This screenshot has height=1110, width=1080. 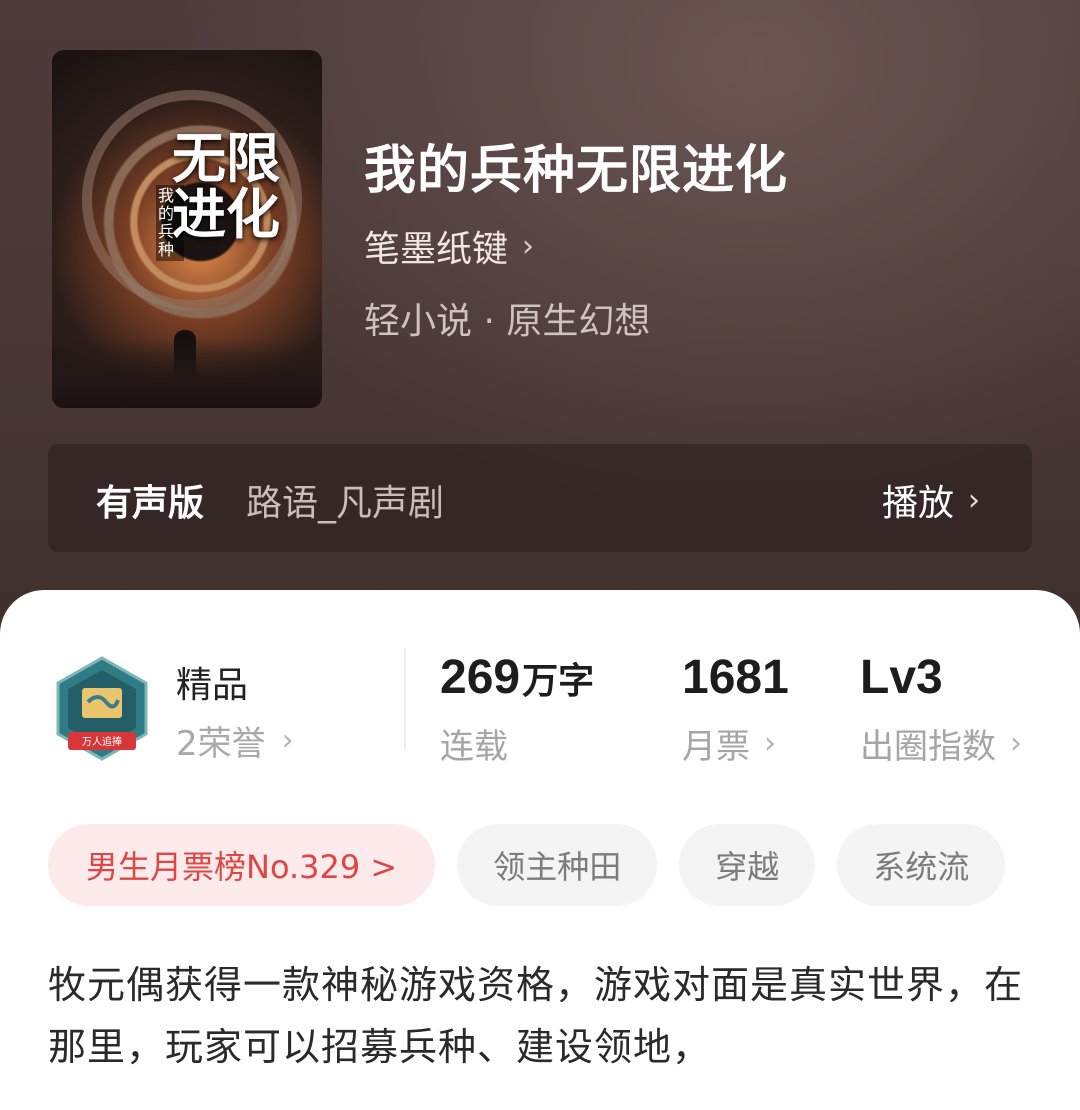 What do you see at coordinates (901, 677) in the screenshot?
I see `influence-level: Lv3` at bounding box center [901, 677].